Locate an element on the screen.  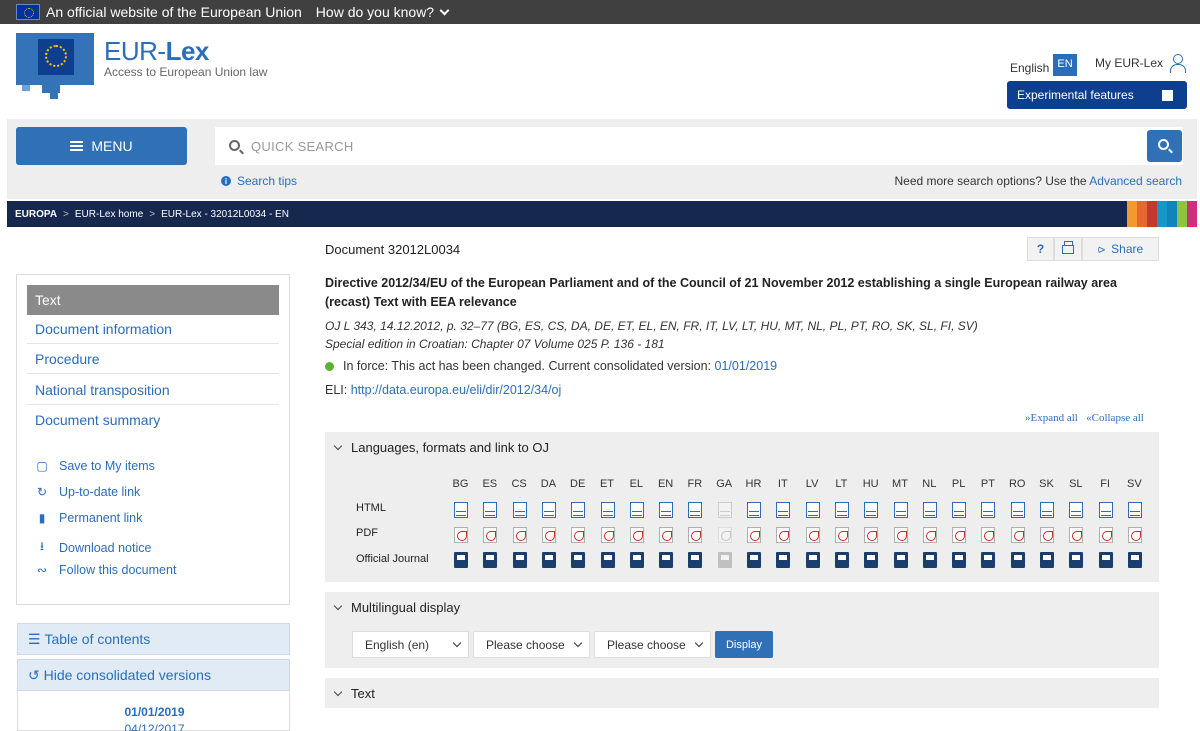
my-eurlex-link: My EUR-Lex is located at coordinates (1141, 63).